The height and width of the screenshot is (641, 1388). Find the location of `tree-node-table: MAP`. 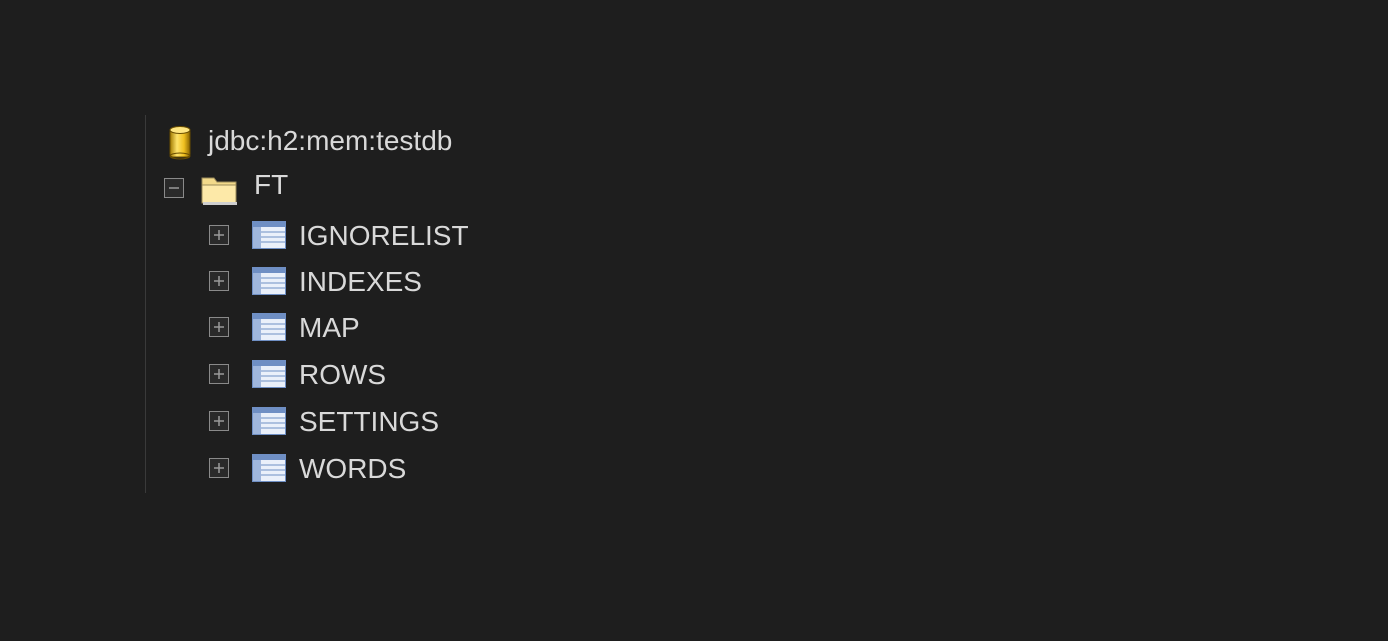

tree-node-table: MAP is located at coordinates (406, 328).